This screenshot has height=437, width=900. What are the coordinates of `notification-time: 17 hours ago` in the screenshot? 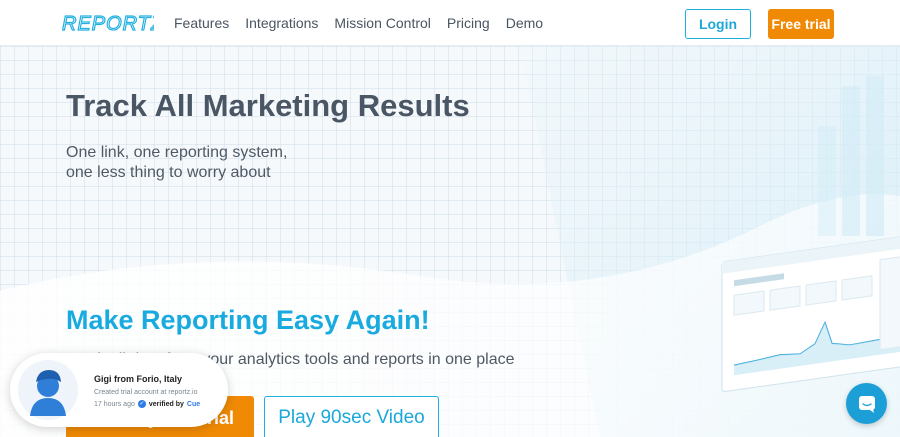 It's located at (114, 404).